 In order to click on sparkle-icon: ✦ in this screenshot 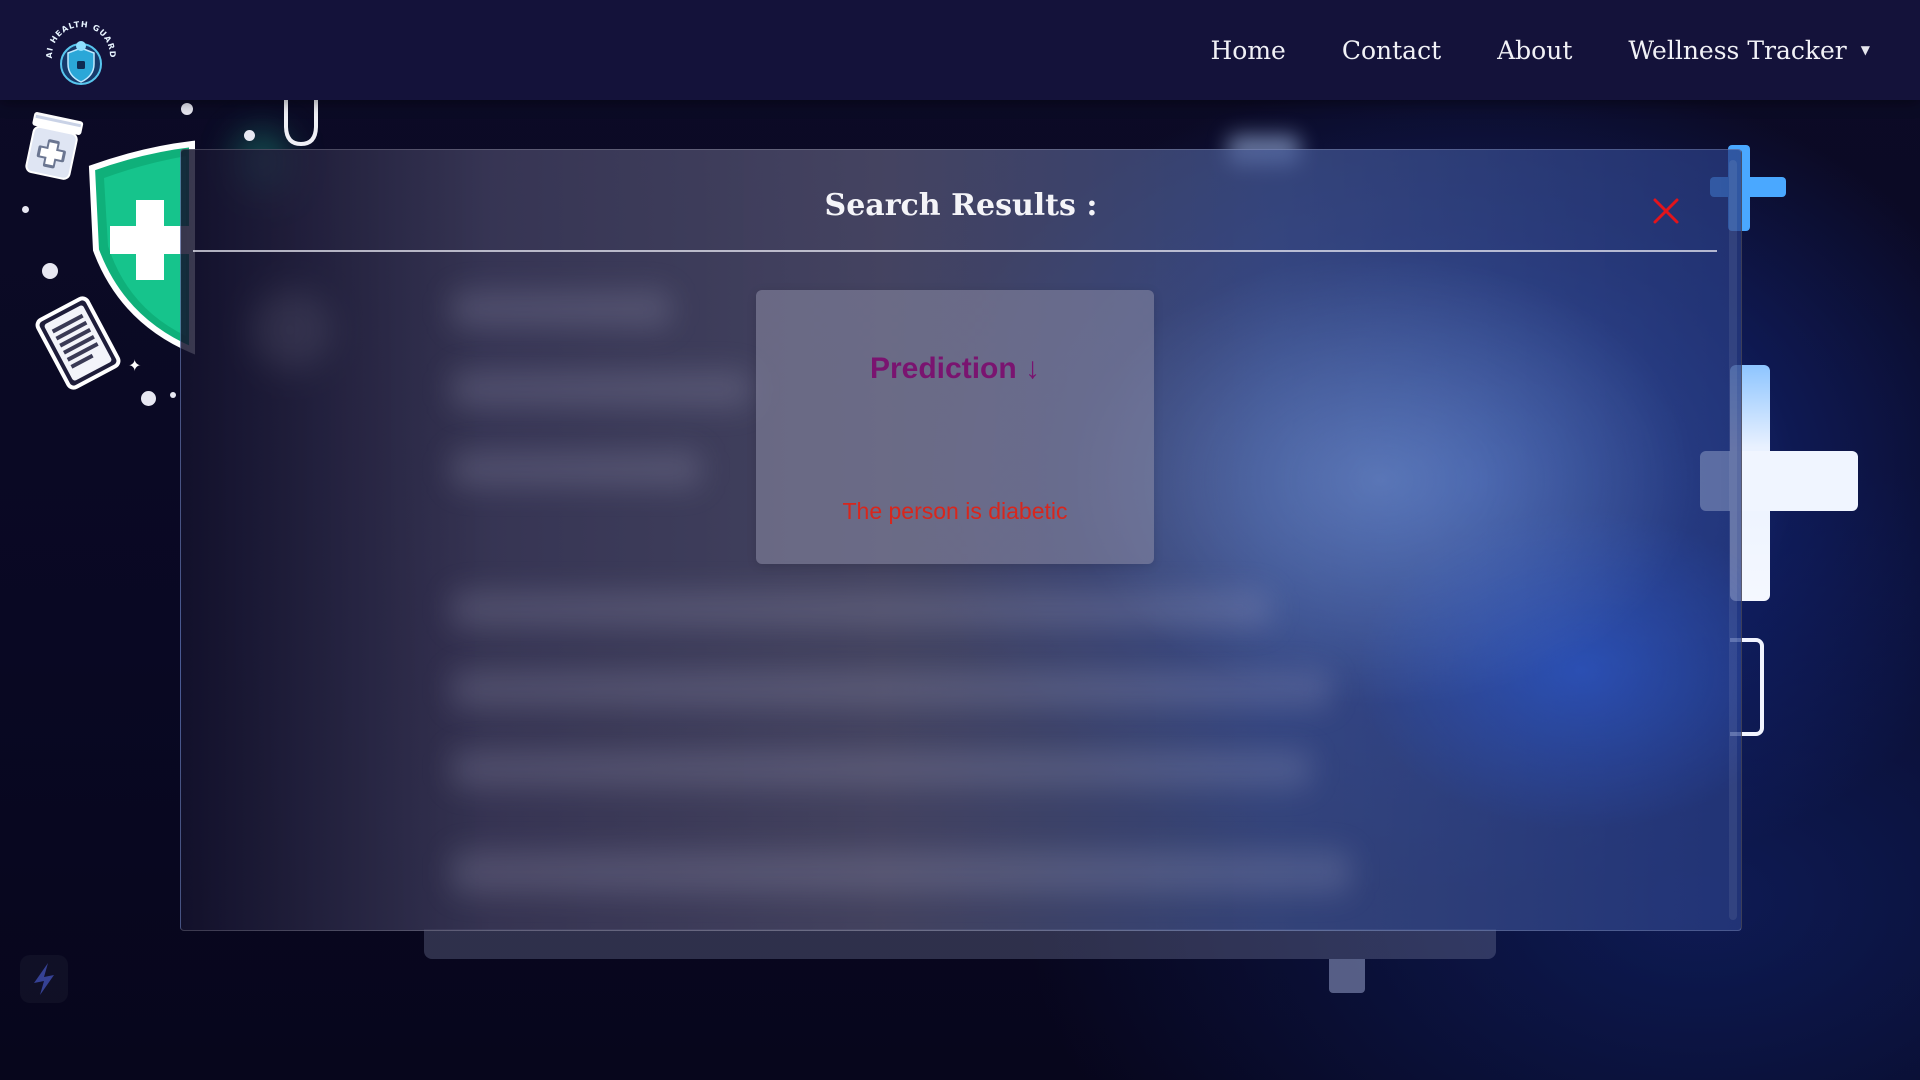, I will do `click(135, 365)`.